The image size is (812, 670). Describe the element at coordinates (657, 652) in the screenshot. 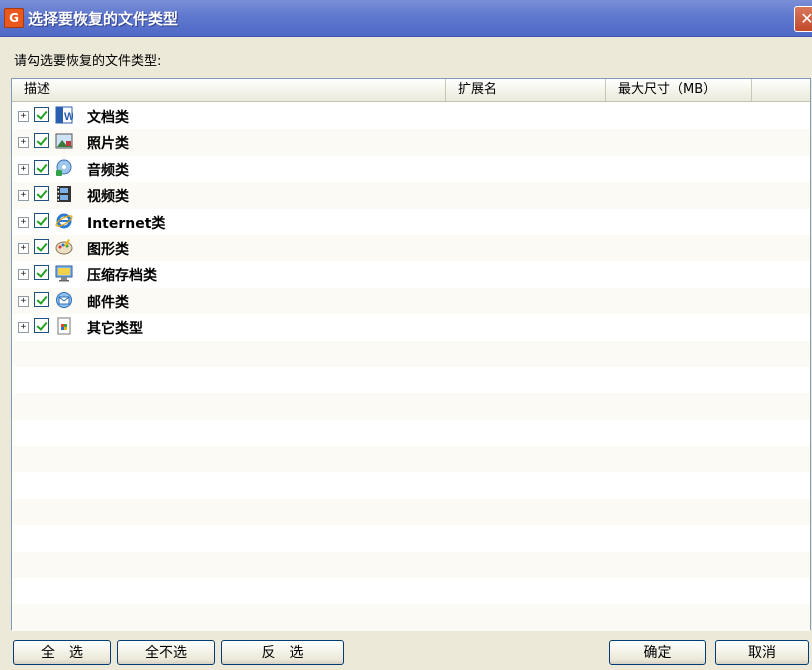

I see `ok-button: 确定` at that location.